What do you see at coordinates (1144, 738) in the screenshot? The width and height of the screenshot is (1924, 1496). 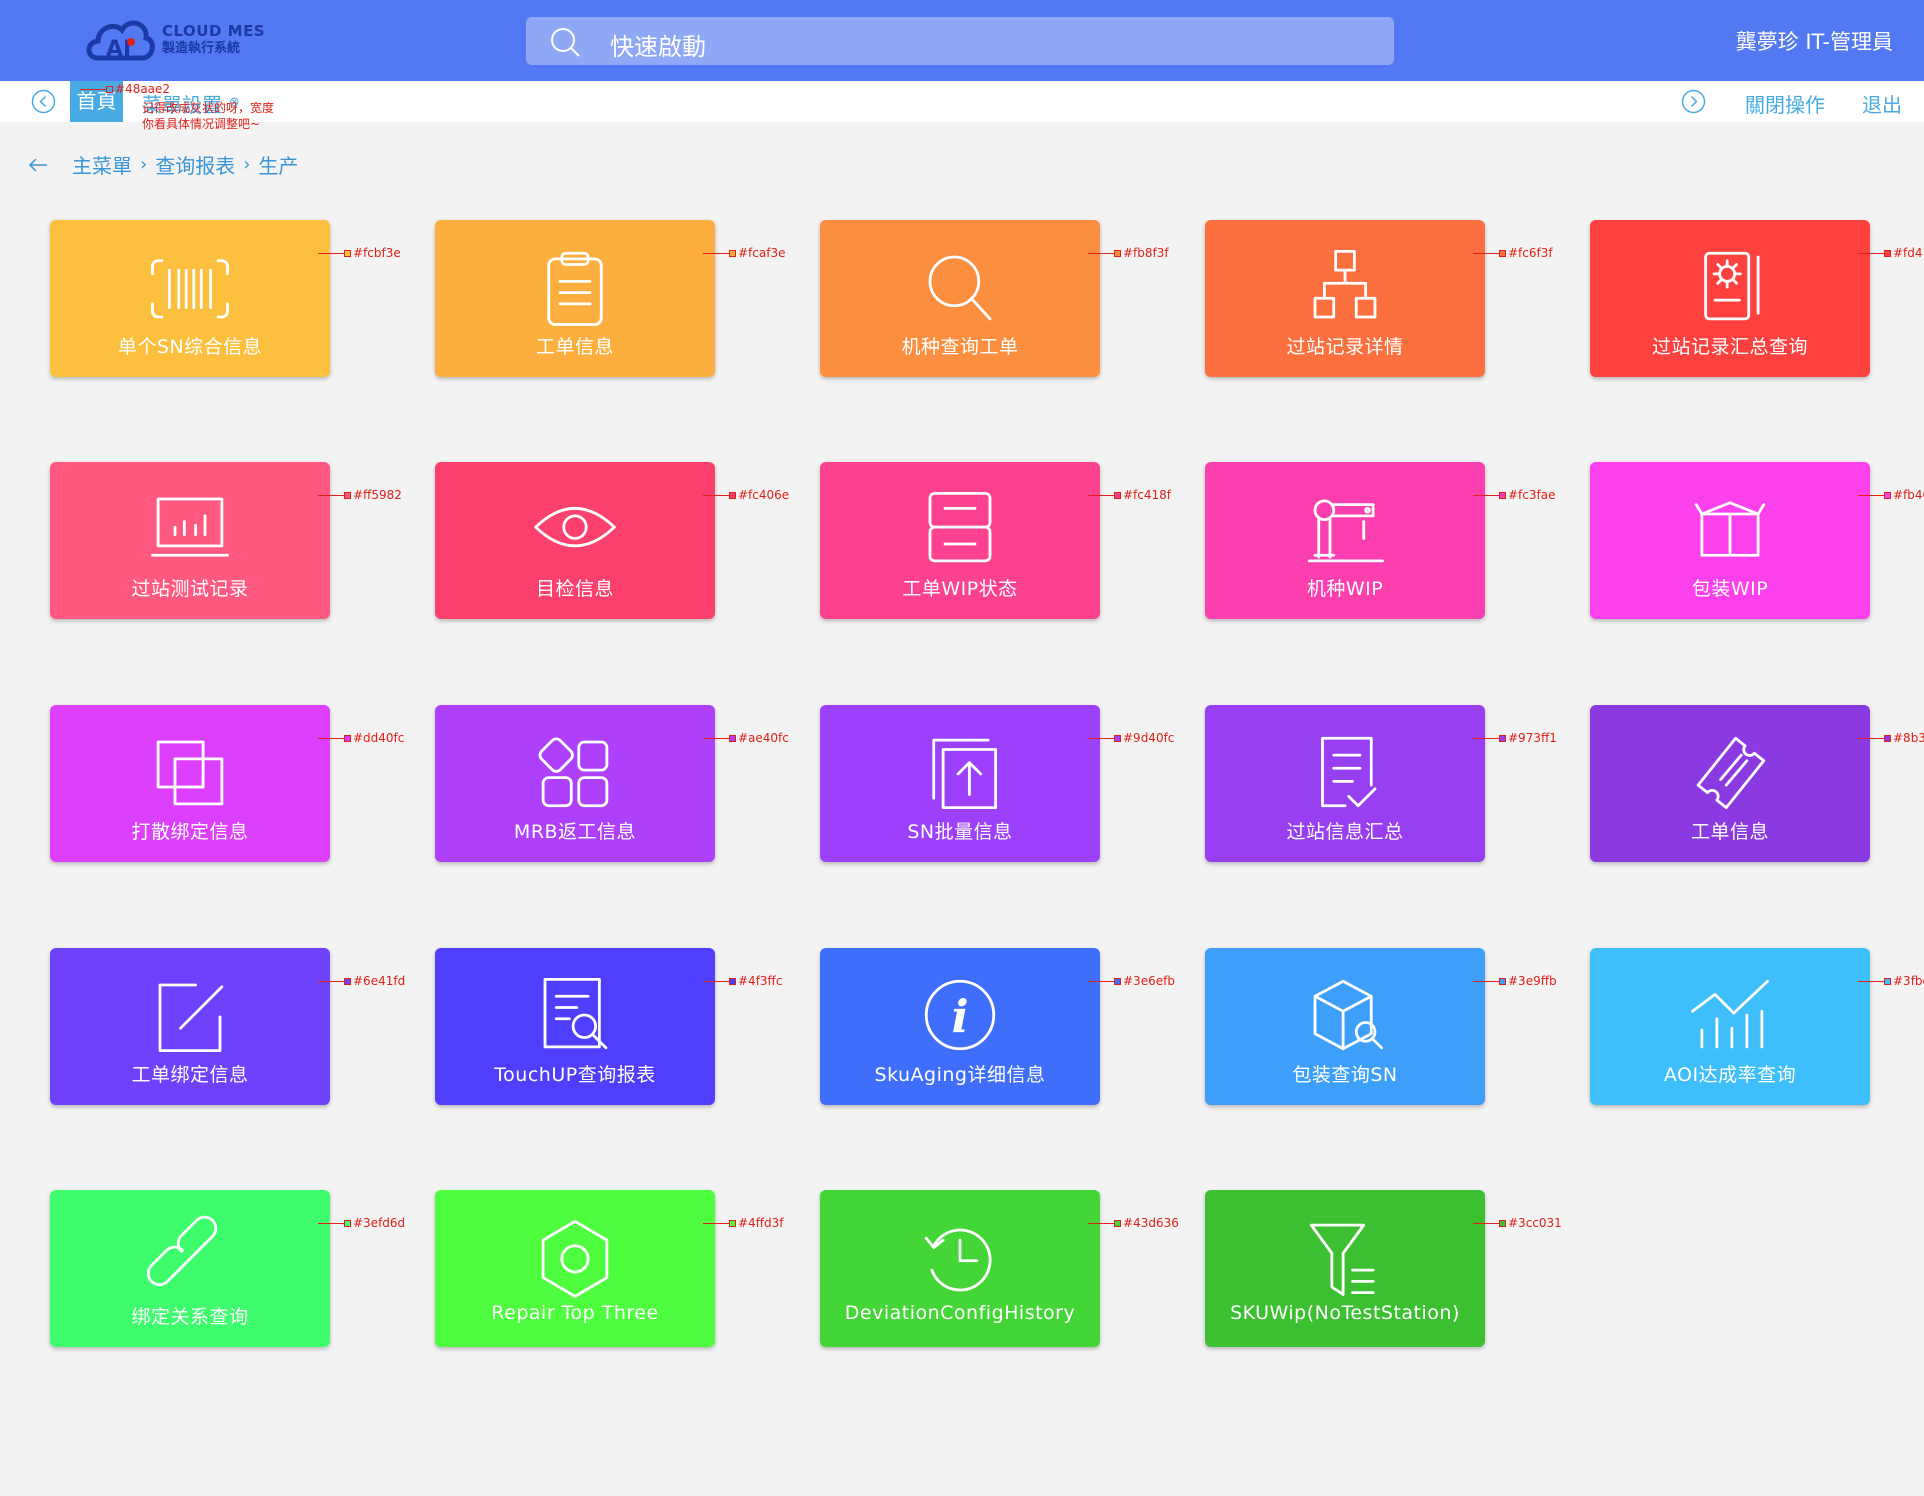 I see `annotation-color-code: #9d40fc` at bounding box center [1144, 738].